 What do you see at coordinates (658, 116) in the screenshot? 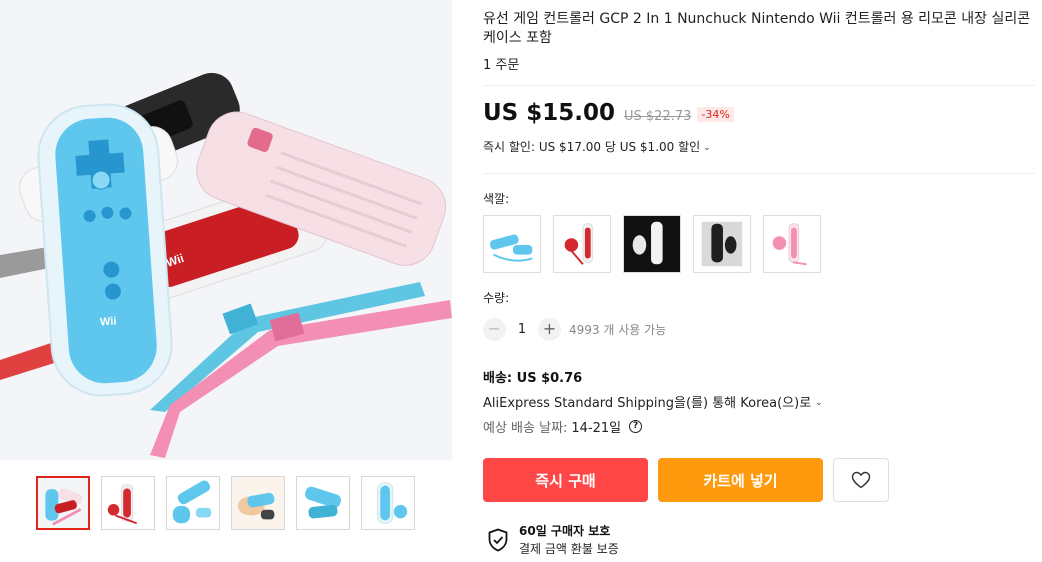
I see `original-price: US $22.73` at bounding box center [658, 116].